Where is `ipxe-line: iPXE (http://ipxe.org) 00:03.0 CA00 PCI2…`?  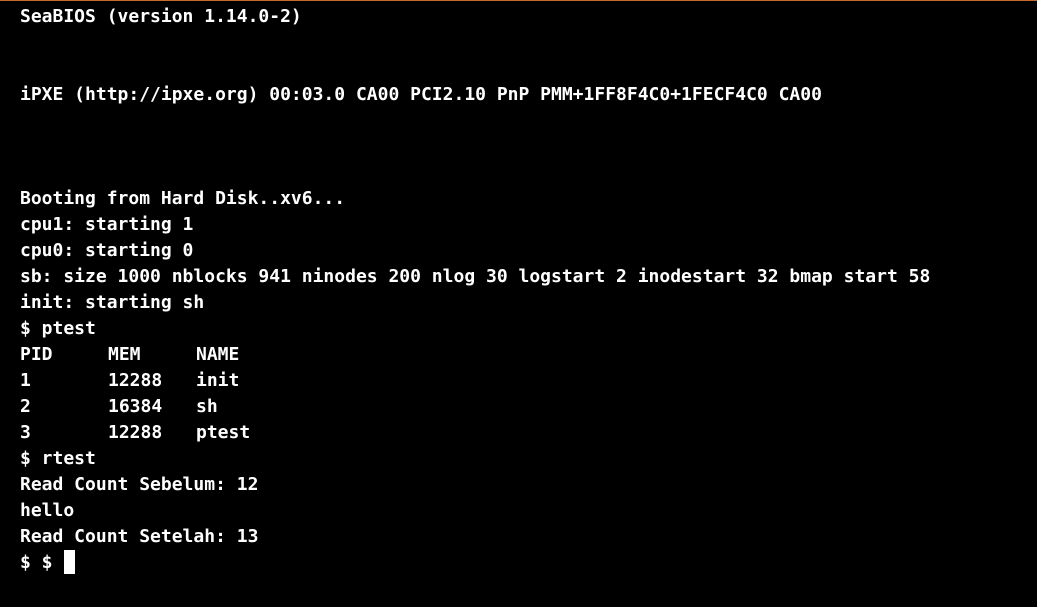
ipxe-line: iPXE (http://ipxe.org) 00:03.0 CA00 PCI2… is located at coordinates (421, 94).